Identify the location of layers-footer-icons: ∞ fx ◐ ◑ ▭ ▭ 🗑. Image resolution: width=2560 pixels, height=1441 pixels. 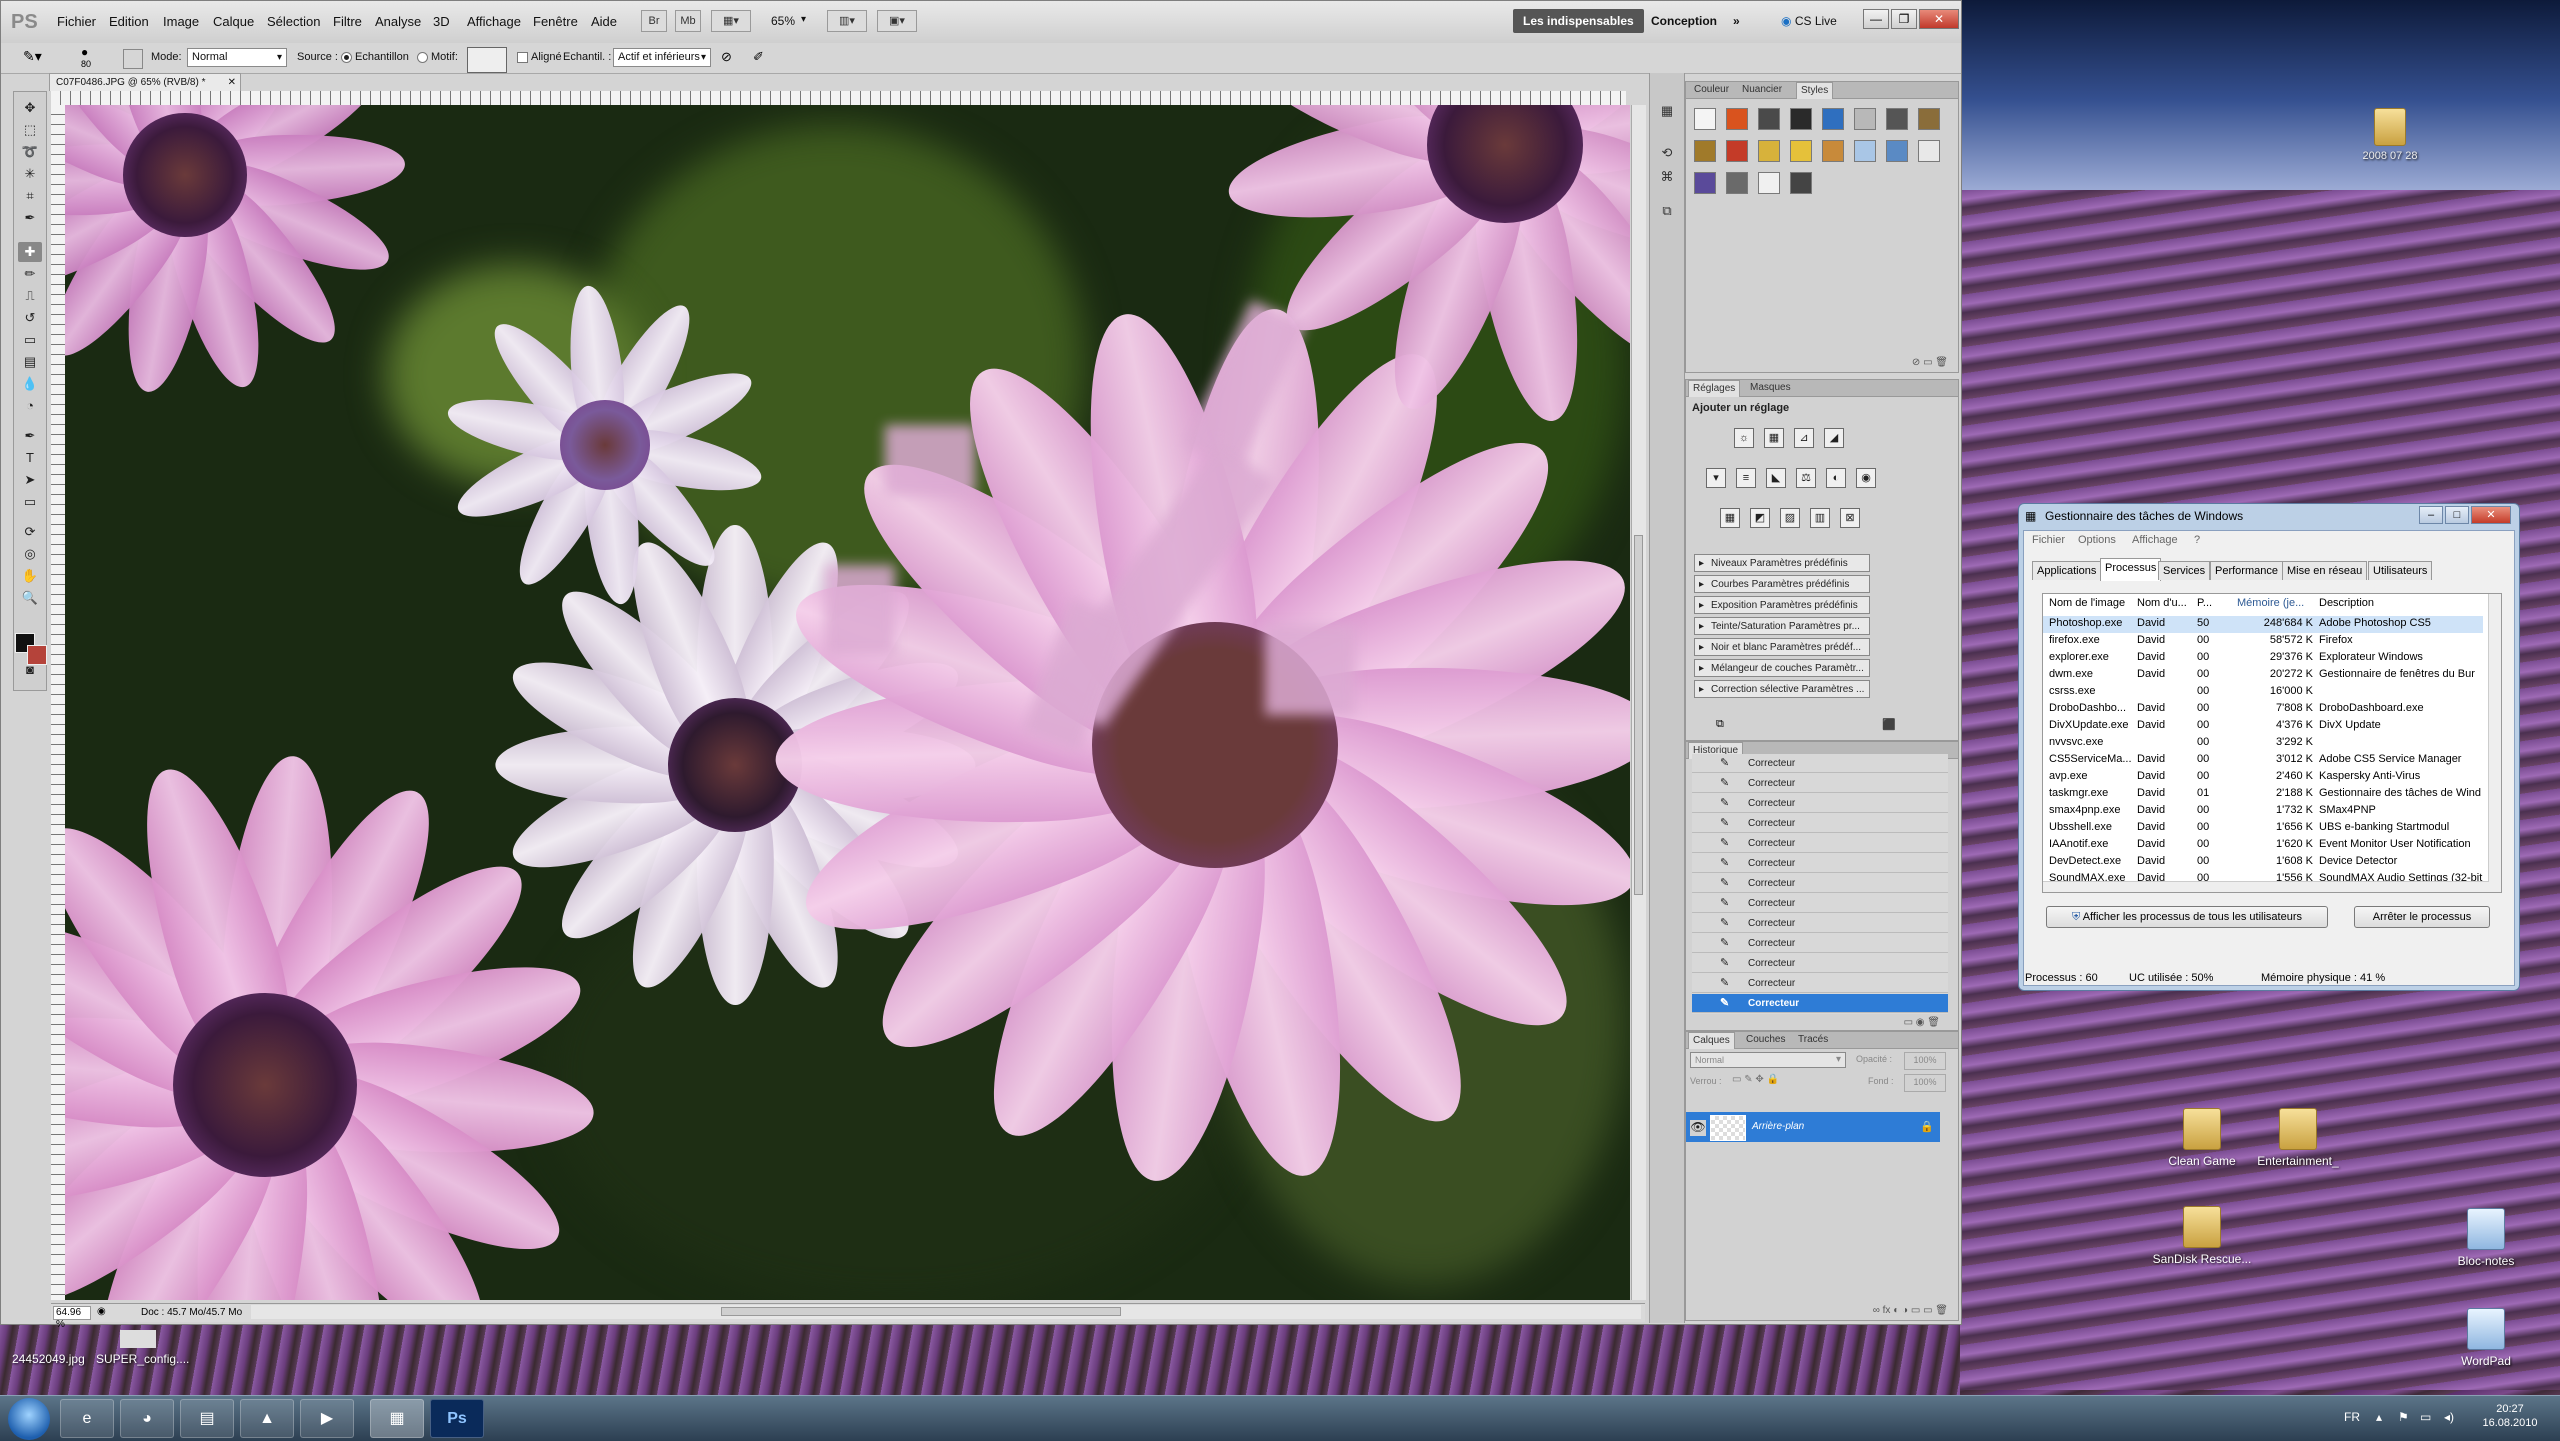
(1910, 1310).